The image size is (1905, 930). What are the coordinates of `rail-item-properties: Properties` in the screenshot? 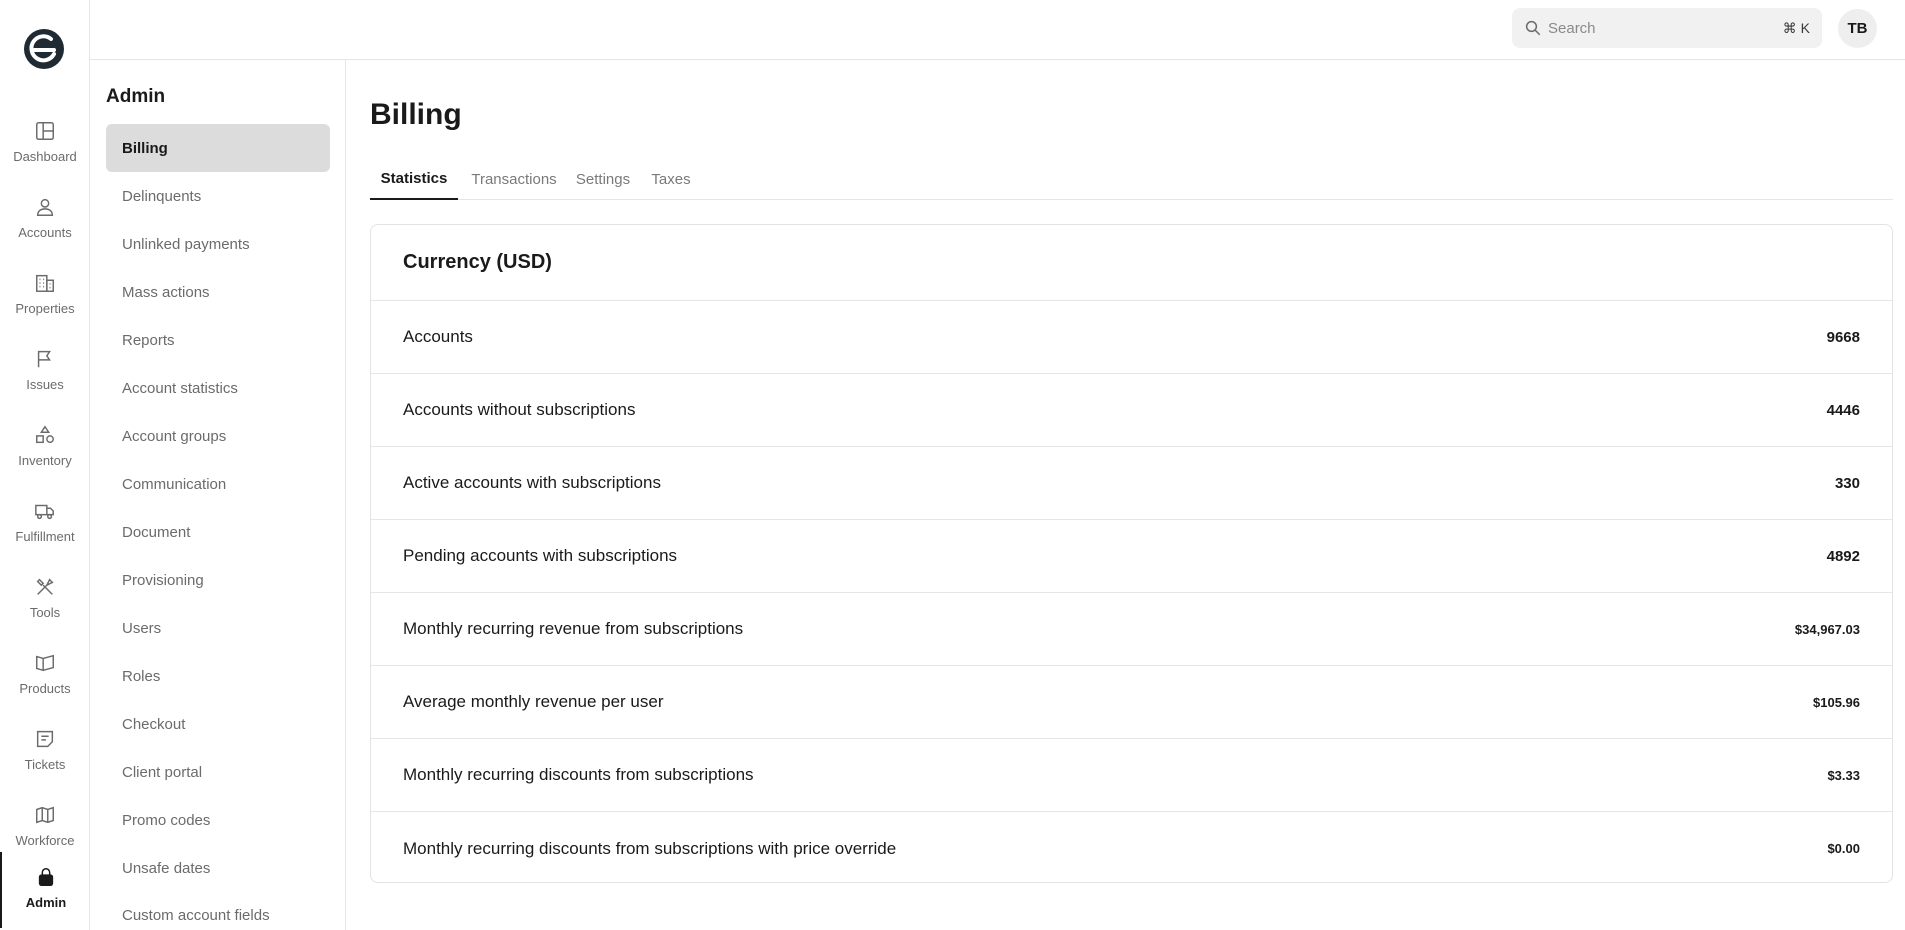 It's located at (45, 296).